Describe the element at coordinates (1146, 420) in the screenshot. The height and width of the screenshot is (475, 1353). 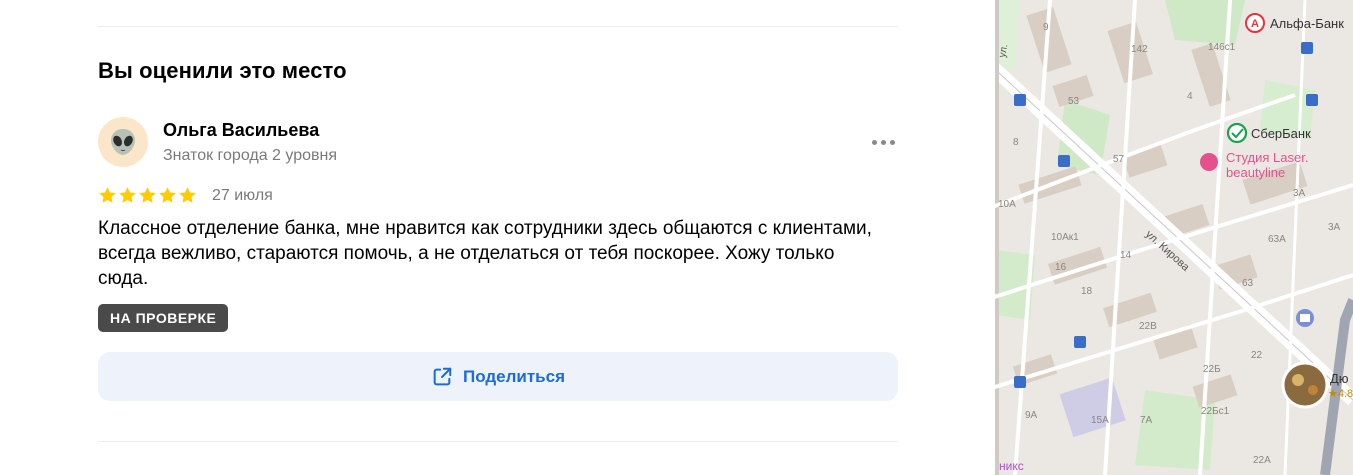
I see `svg-text: 7А` at that location.